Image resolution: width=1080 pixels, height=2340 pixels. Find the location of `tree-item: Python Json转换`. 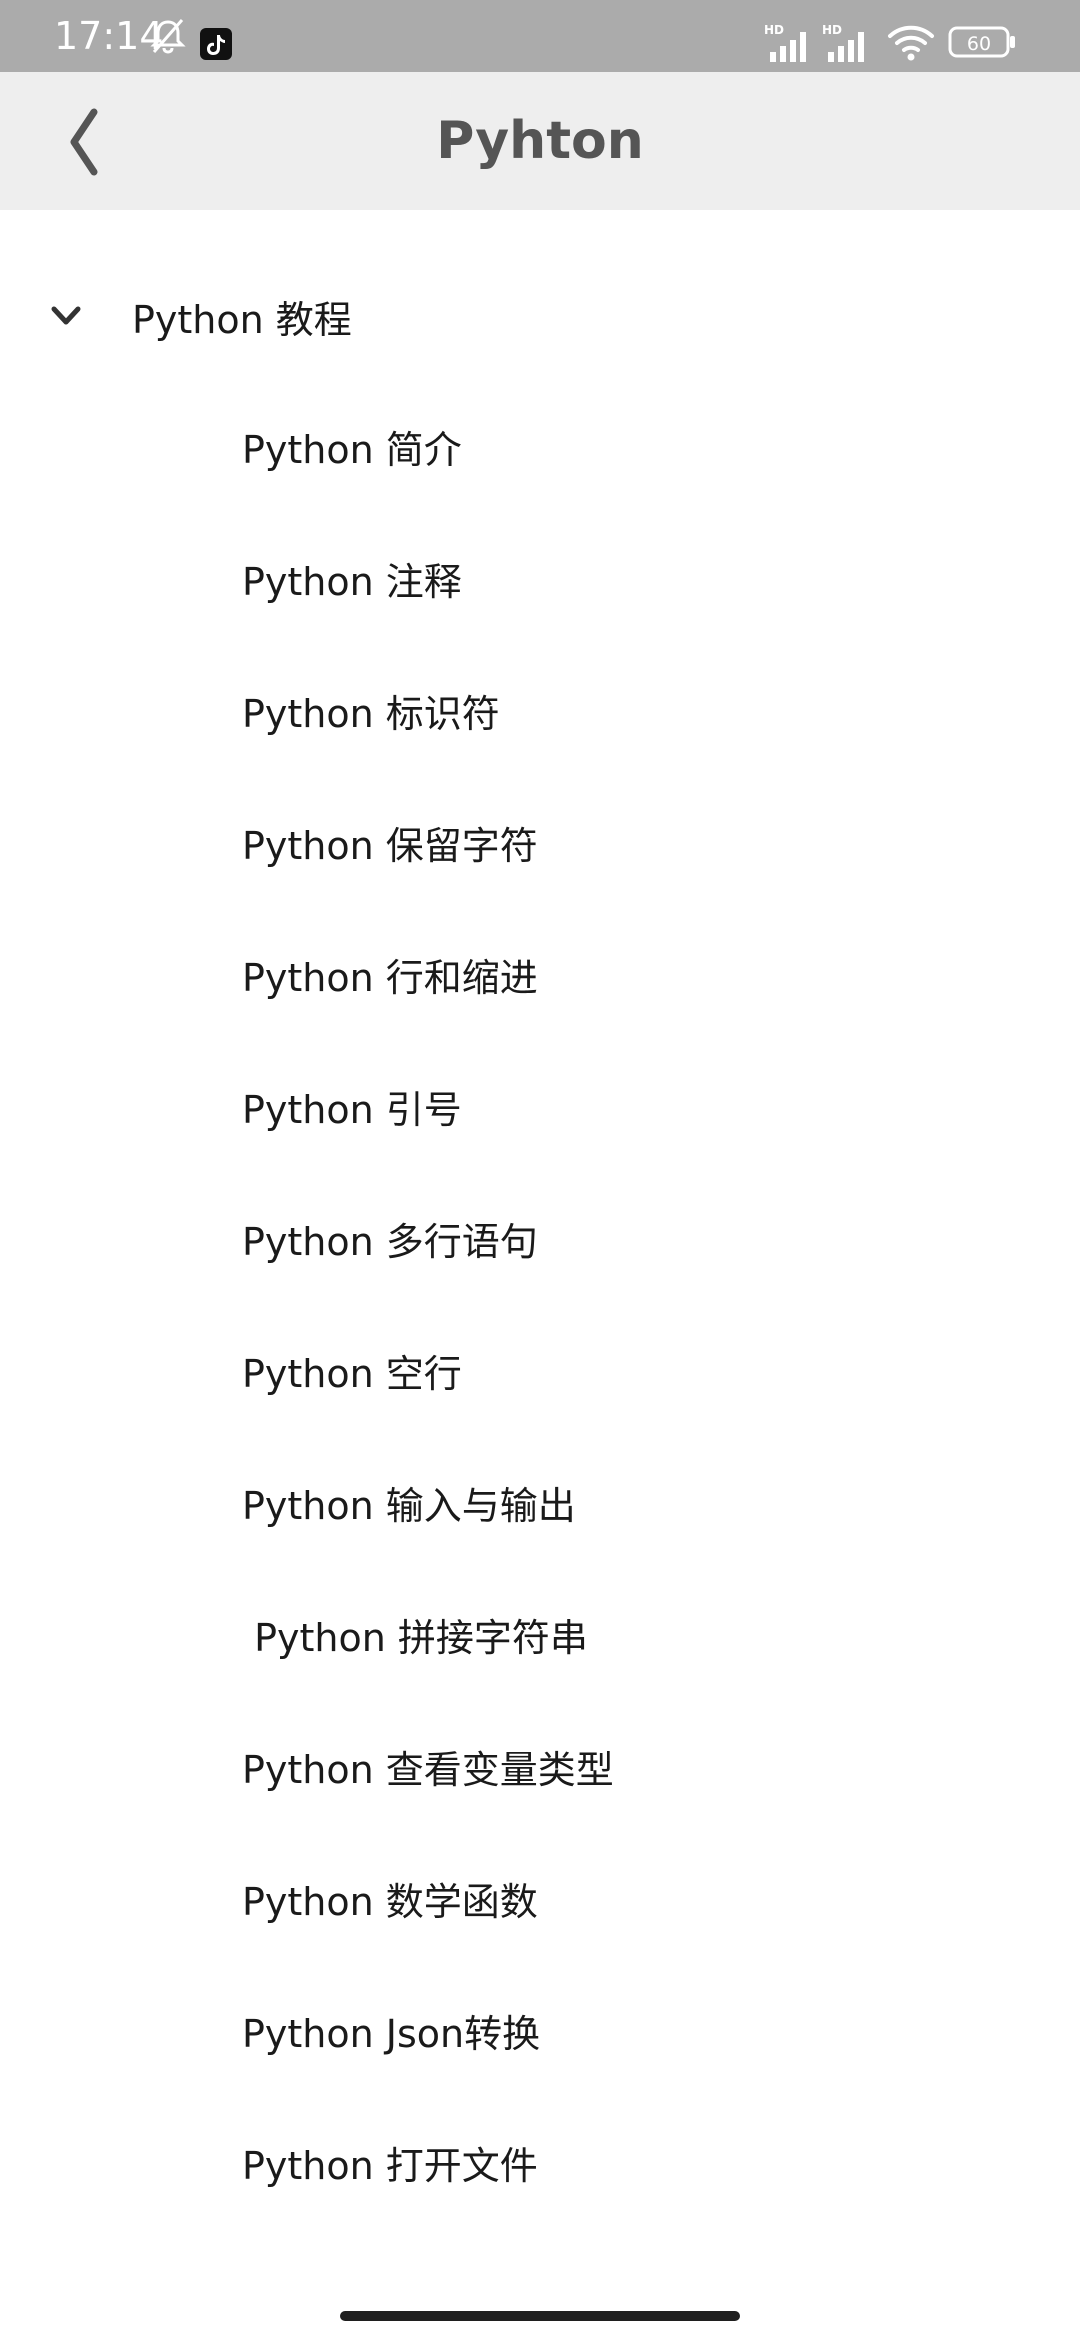

tree-item: Python Json转换 is located at coordinates (540, 2052).